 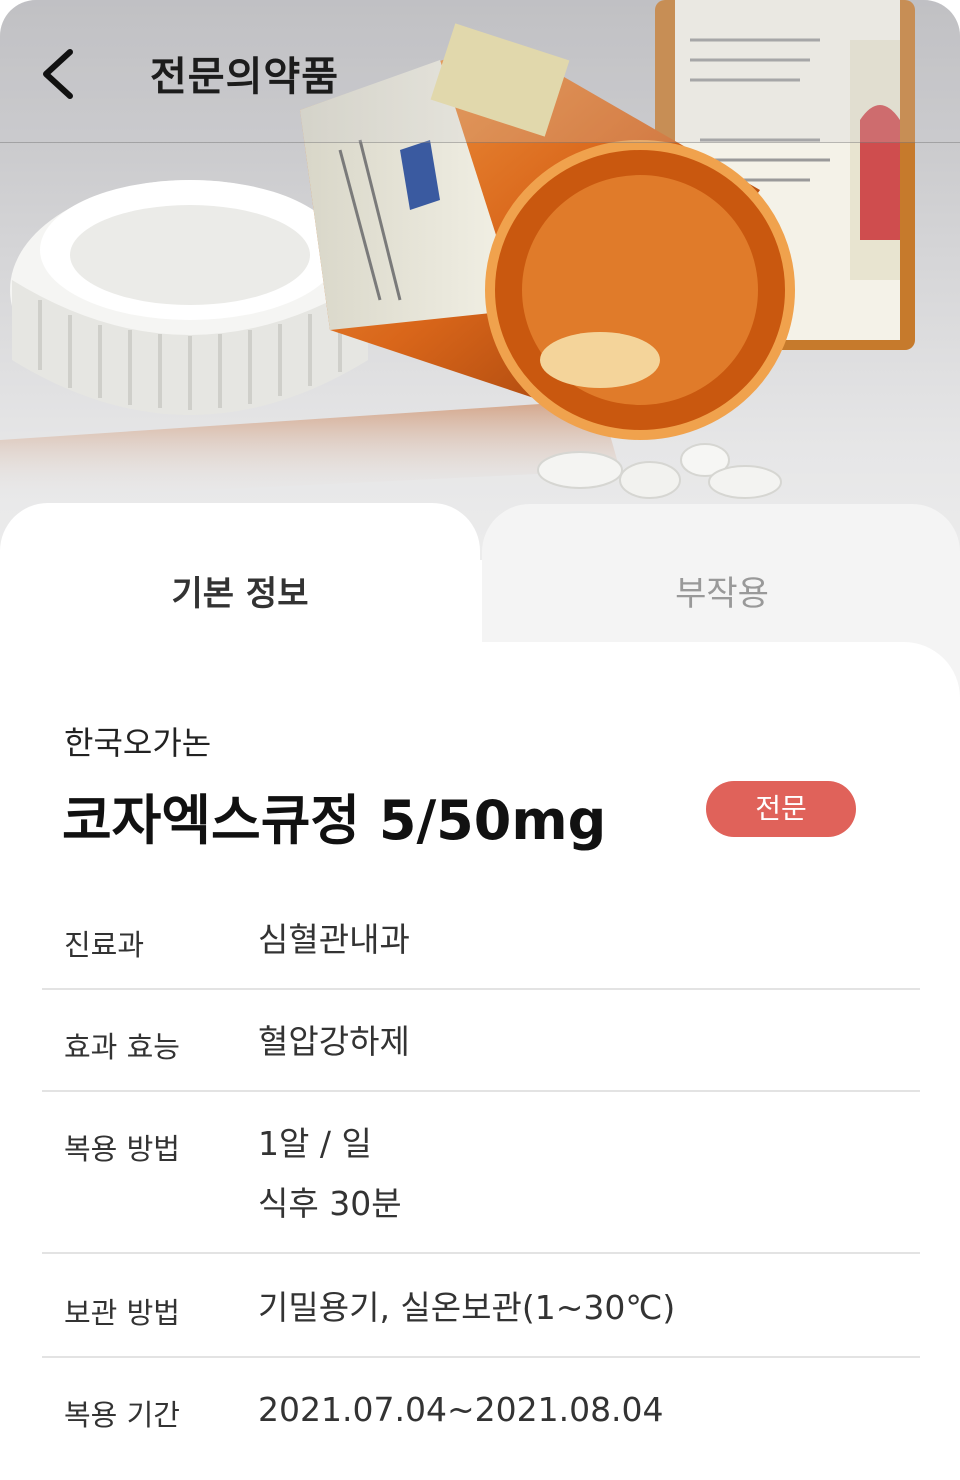 What do you see at coordinates (480, 71) in the screenshot?
I see `app-header: 전문의약품` at bounding box center [480, 71].